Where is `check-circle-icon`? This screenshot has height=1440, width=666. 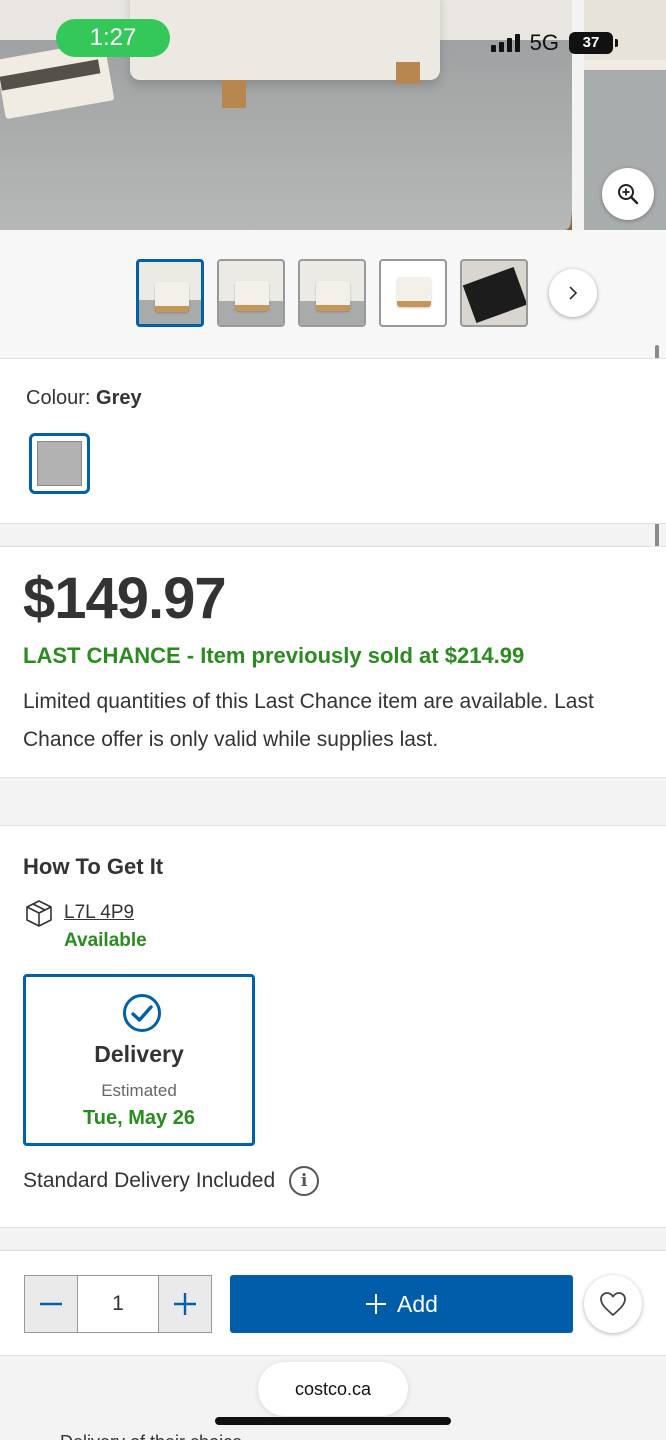
check-circle-icon is located at coordinates (142, 1013).